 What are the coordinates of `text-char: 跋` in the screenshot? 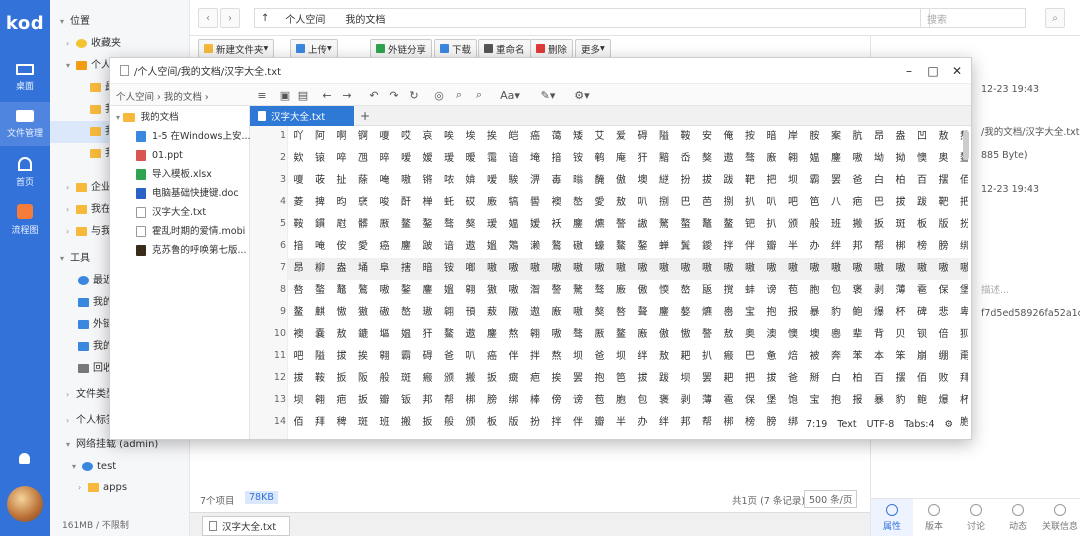 It's located at (664, 378).